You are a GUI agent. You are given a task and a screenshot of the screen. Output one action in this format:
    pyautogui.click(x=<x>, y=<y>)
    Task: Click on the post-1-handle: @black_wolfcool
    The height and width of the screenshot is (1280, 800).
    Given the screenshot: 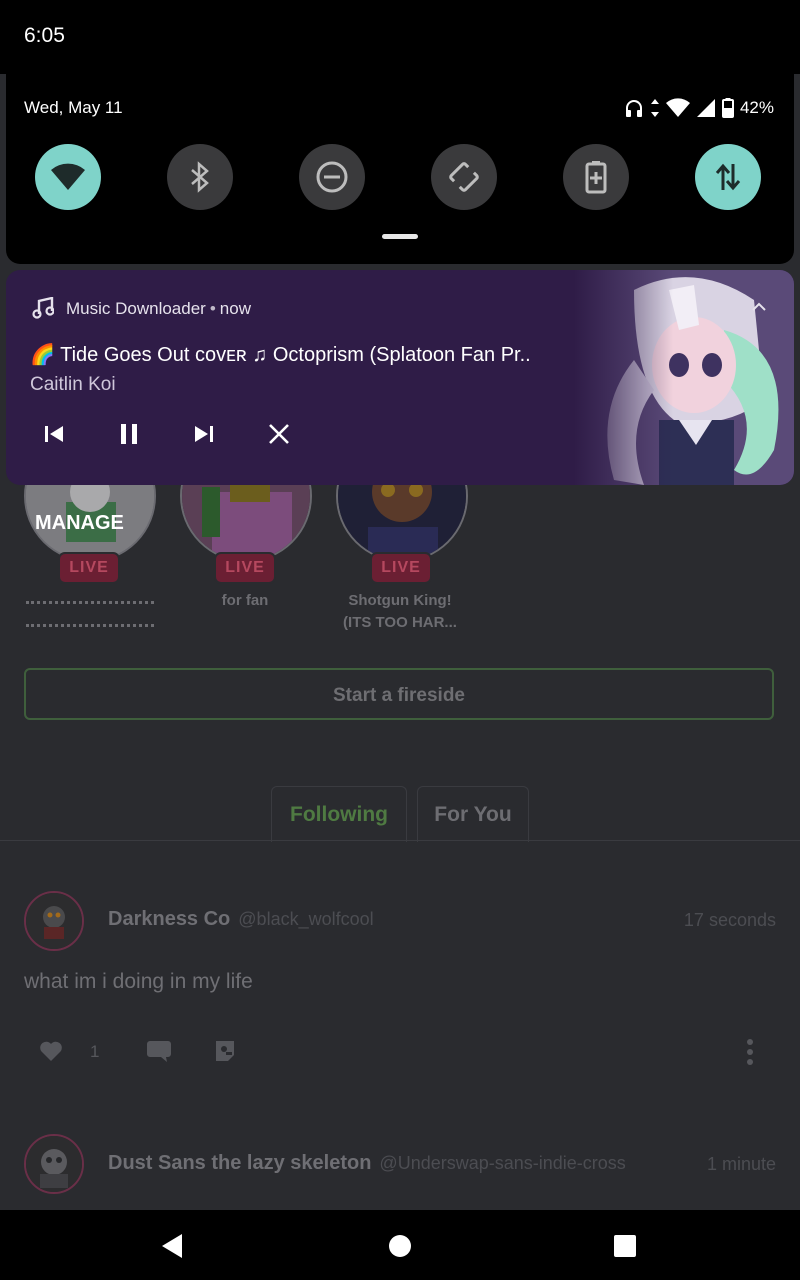 What is the action you would take?
    pyautogui.click(x=305, y=919)
    